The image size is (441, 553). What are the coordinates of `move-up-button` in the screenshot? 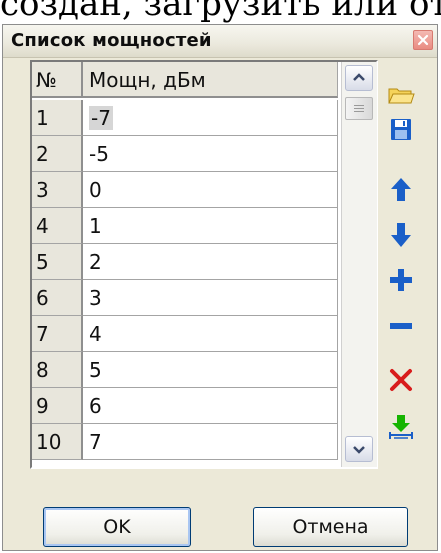 It's located at (401, 190).